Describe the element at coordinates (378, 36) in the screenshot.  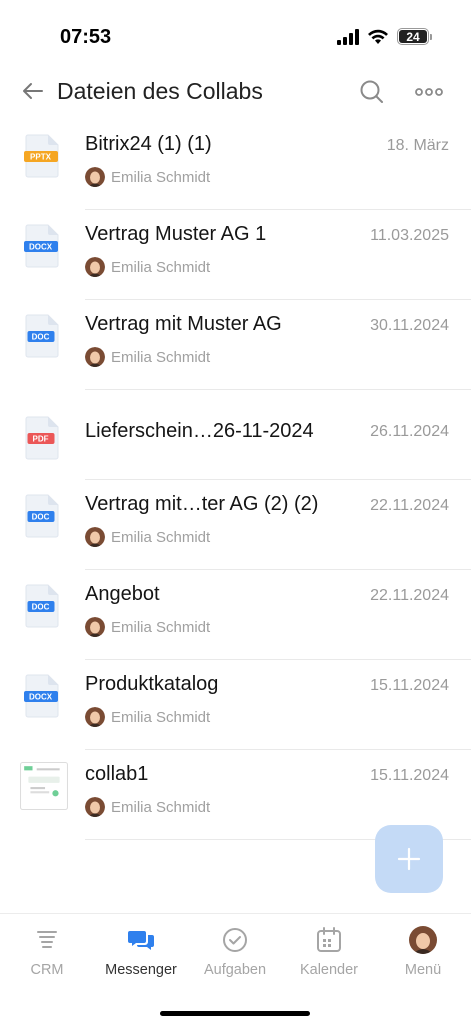
I see `wifi-icon` at that location.